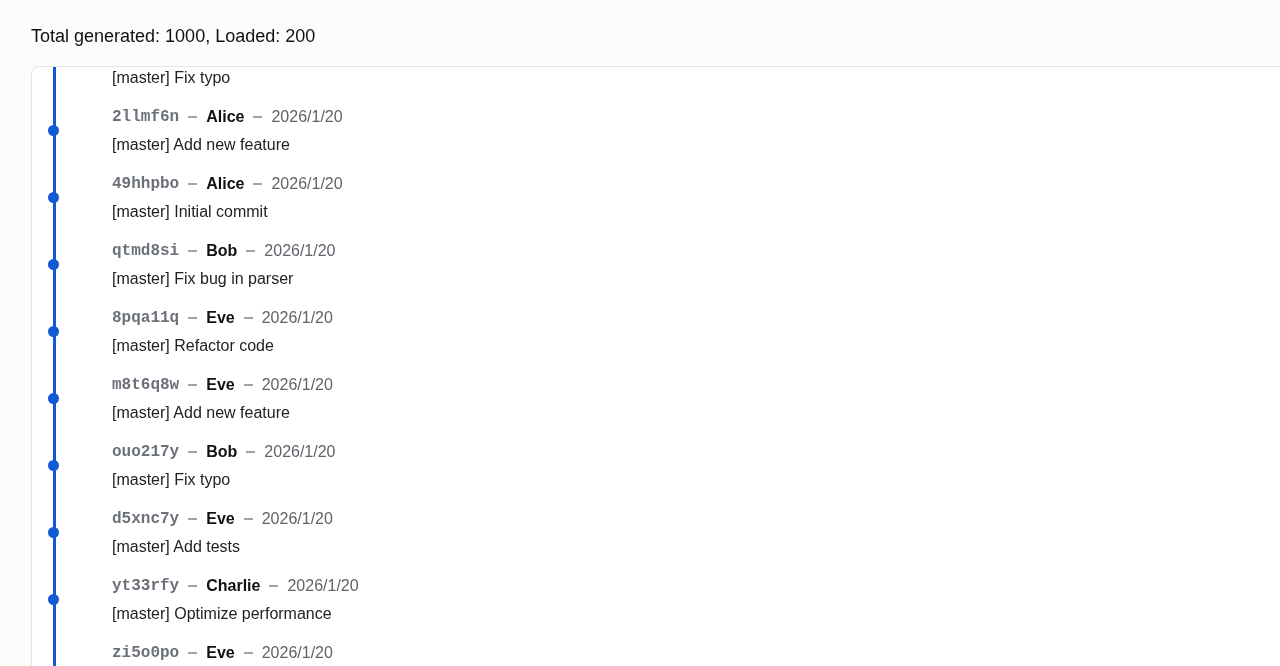  I want to click on commit-message: [master] Refactor code, so click(193, 345).